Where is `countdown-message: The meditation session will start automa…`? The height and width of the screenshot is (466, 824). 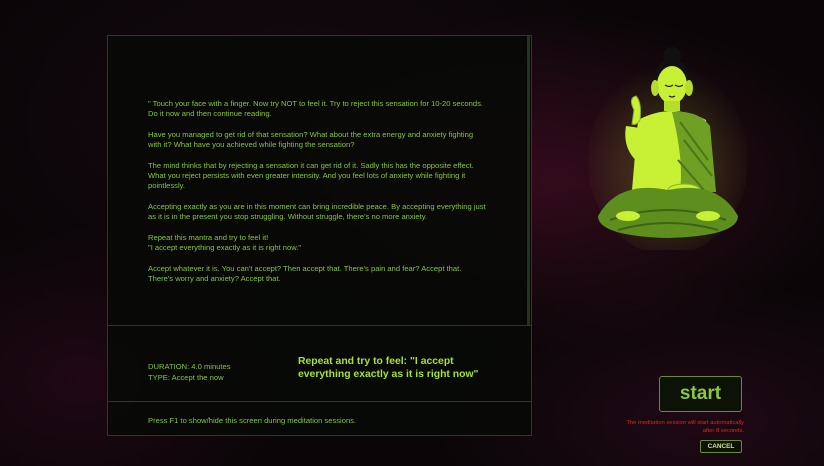 countdown-message: The meditation session will start automa… is located at coordinates (685, 427).